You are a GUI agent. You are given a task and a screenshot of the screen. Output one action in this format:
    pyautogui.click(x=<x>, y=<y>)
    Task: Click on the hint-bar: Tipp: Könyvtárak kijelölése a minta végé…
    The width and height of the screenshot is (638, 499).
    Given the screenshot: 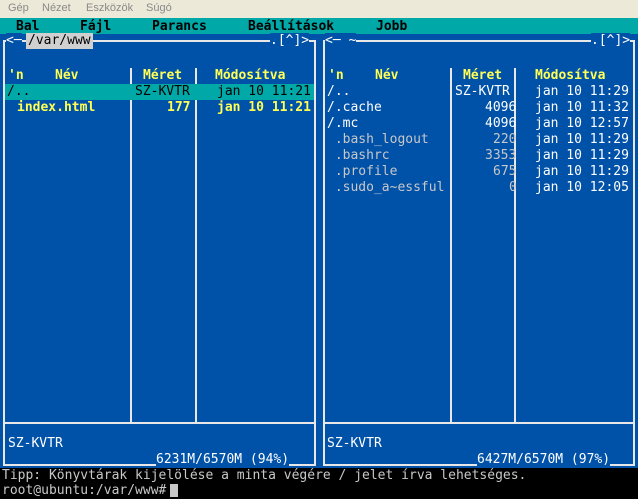 What is the action you would take?
    pyautogui.click(x=319, y=476)
    